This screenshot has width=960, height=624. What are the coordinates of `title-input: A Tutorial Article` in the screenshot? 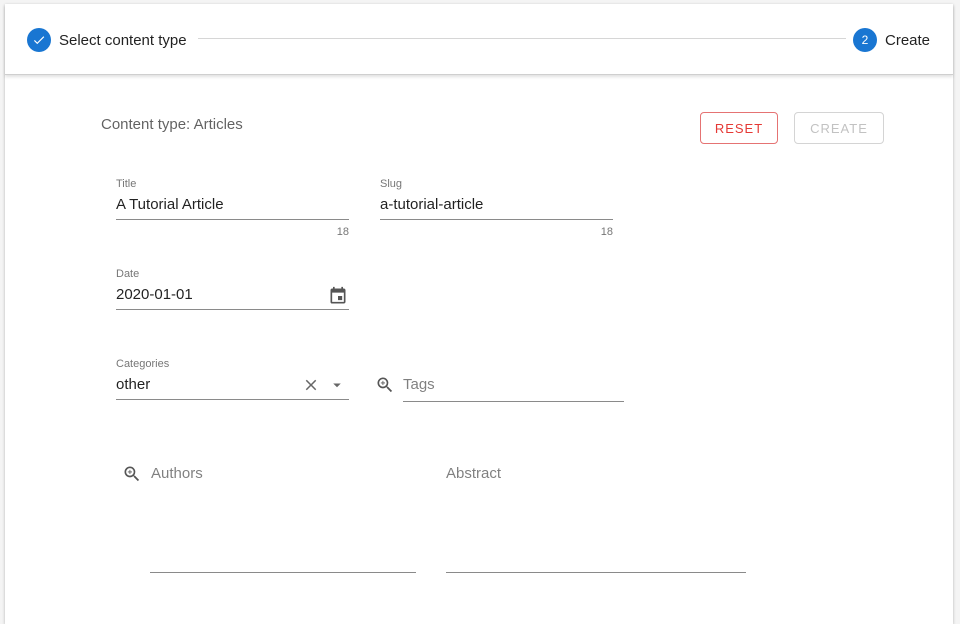 It's located at (170, 204).